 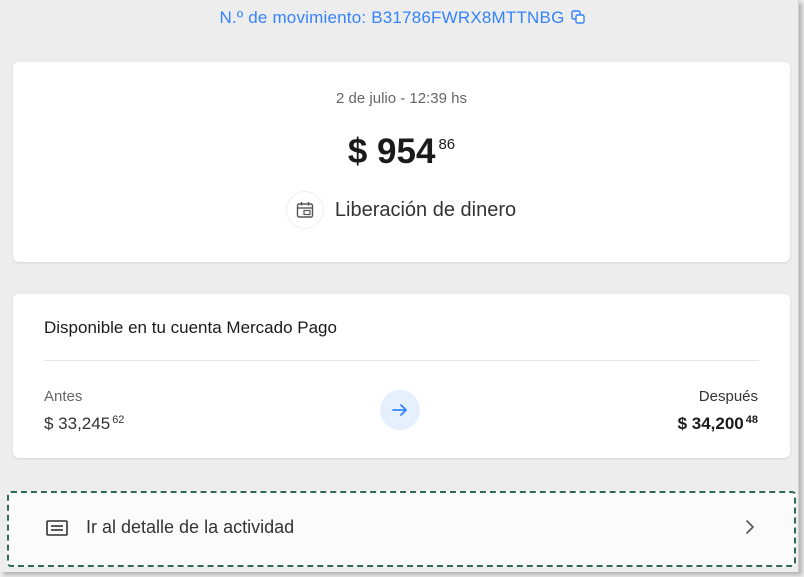 I want to click on transaction-type: Liberación de dinero, so click(x=401, y=210).